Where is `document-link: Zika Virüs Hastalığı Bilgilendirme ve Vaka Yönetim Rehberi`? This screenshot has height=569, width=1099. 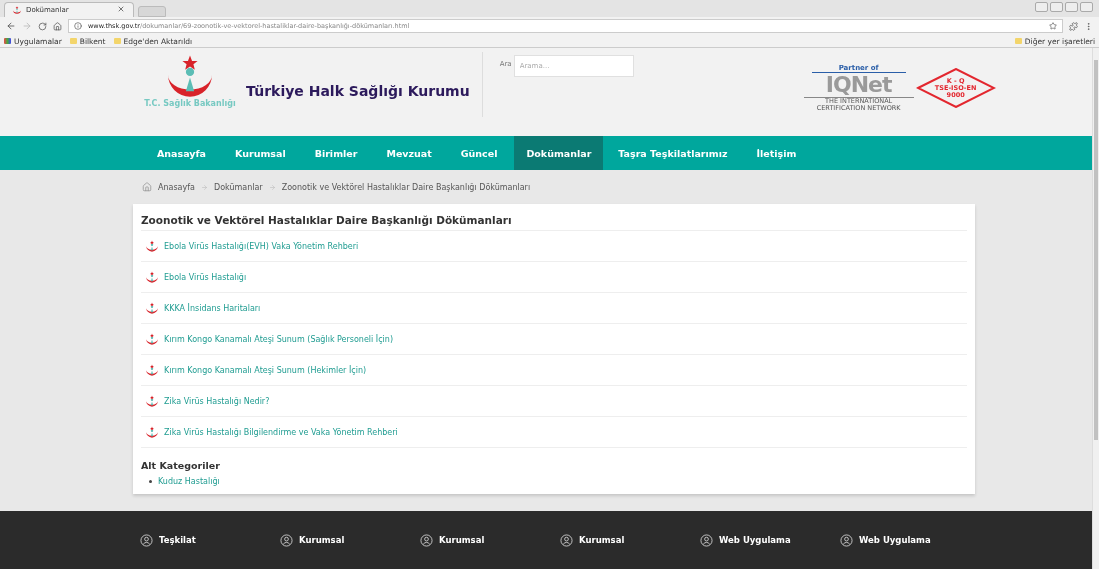 document-link: Zika Virüs Hastalığı Bilgilendirme ve Vaka Yönetim Rehberi is located at coordinates (281, 432).